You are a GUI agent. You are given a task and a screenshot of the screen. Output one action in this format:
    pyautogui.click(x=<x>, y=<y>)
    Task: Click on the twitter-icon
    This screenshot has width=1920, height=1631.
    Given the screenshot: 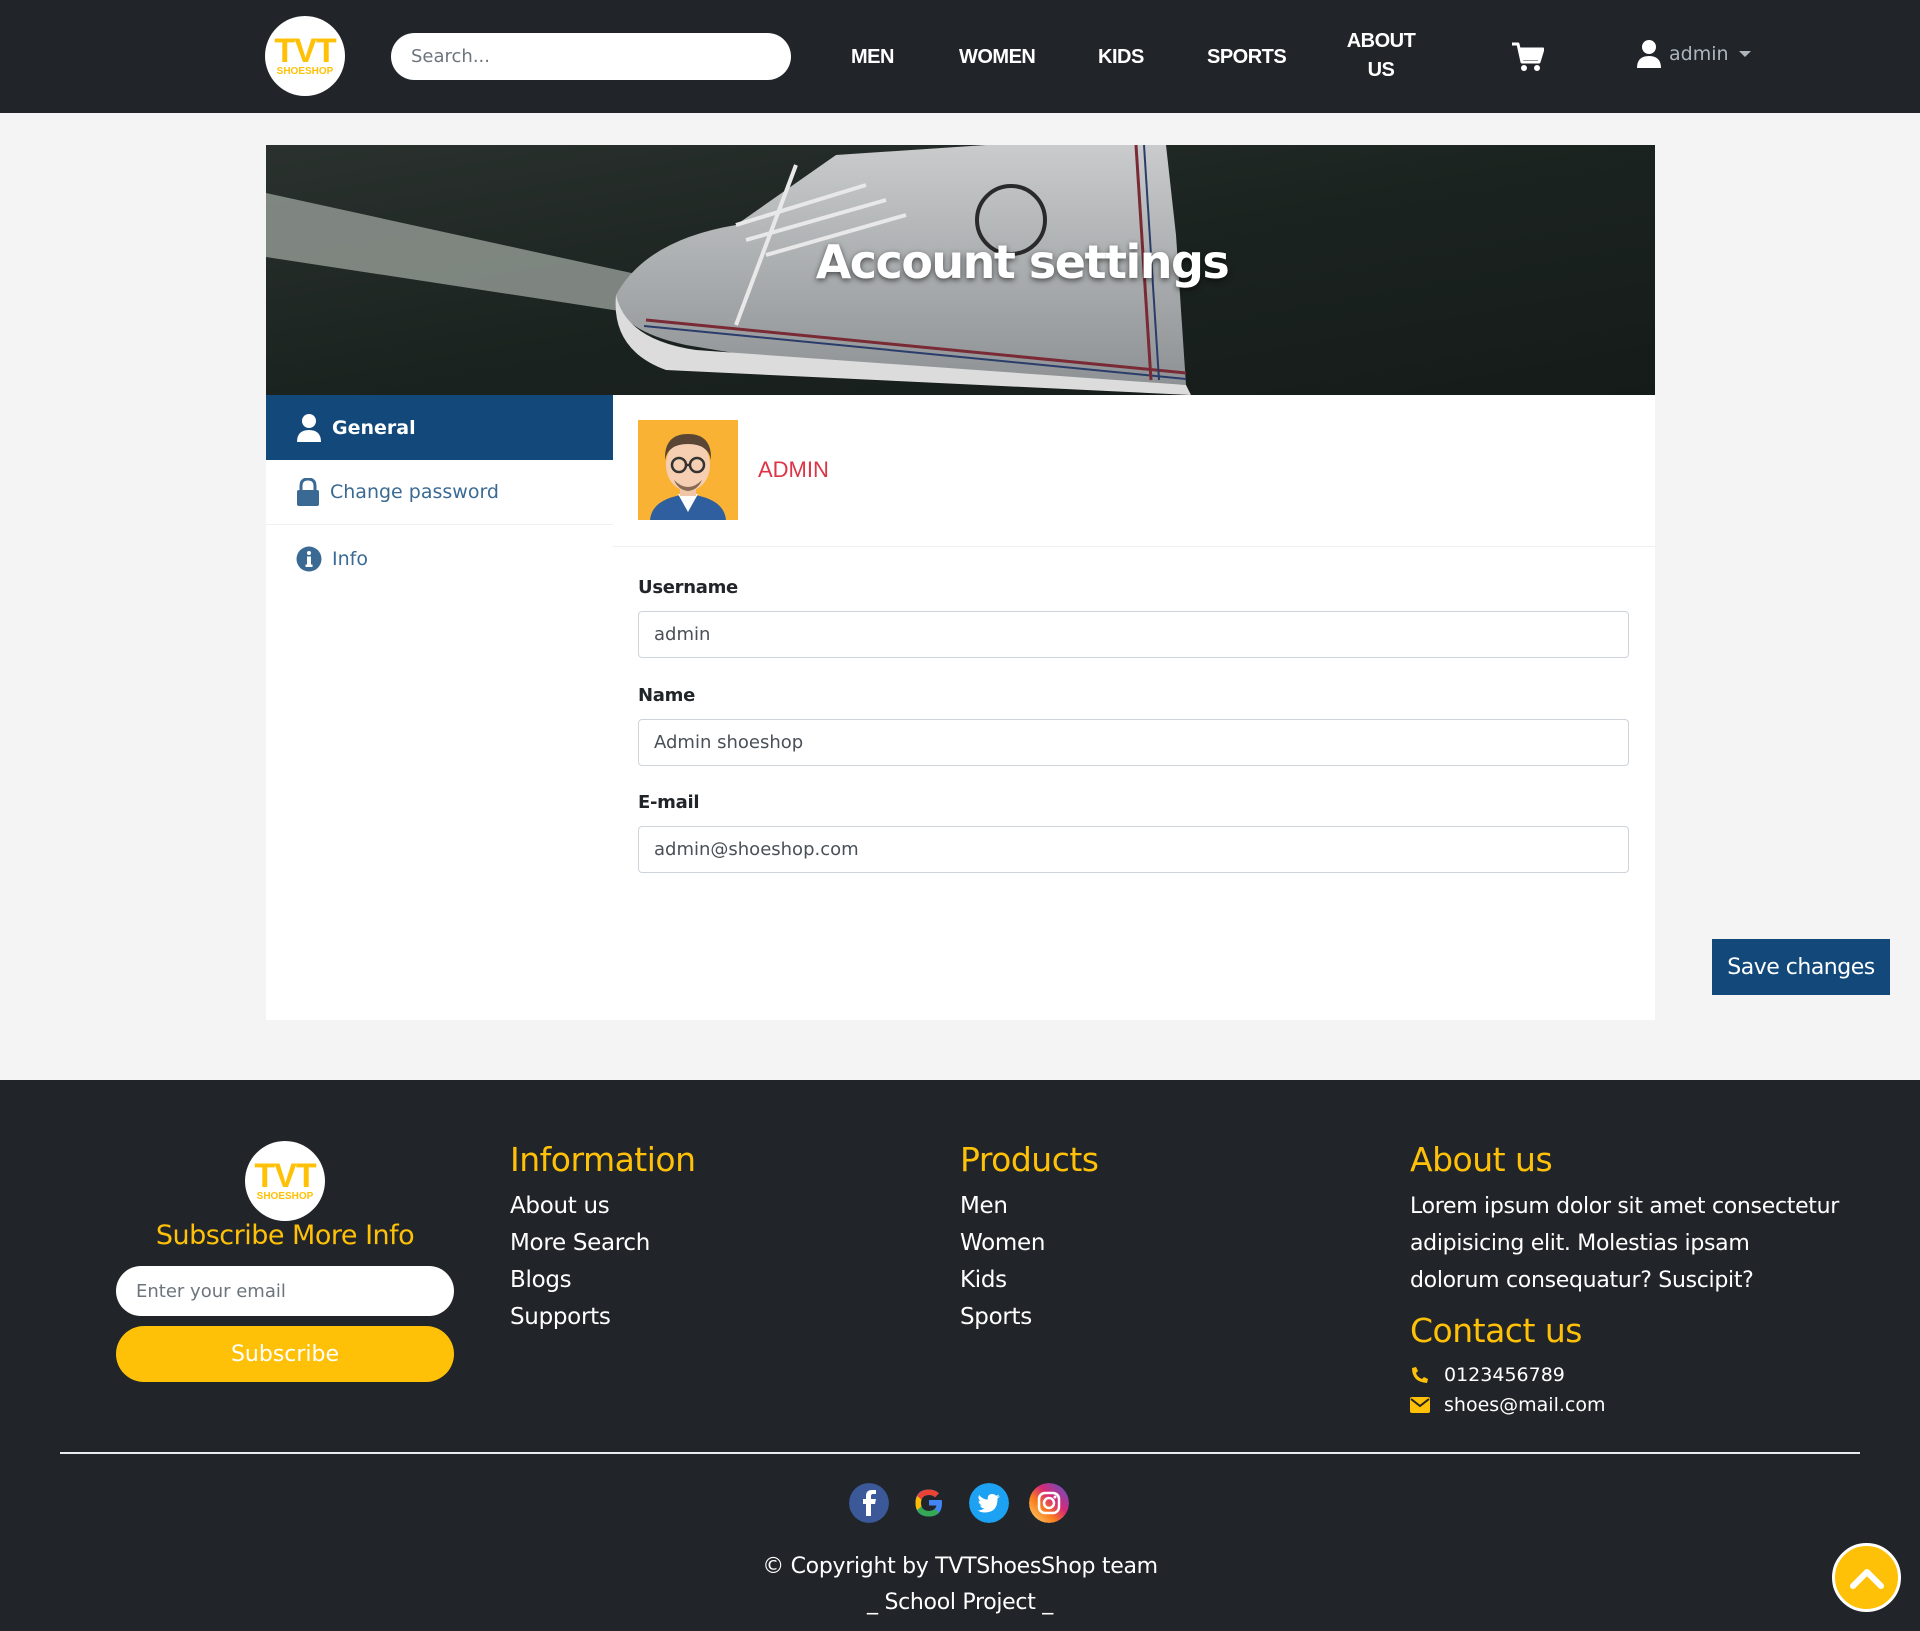 What is the action you would take?
    pyautogui.click(x=989, y=1503)
    